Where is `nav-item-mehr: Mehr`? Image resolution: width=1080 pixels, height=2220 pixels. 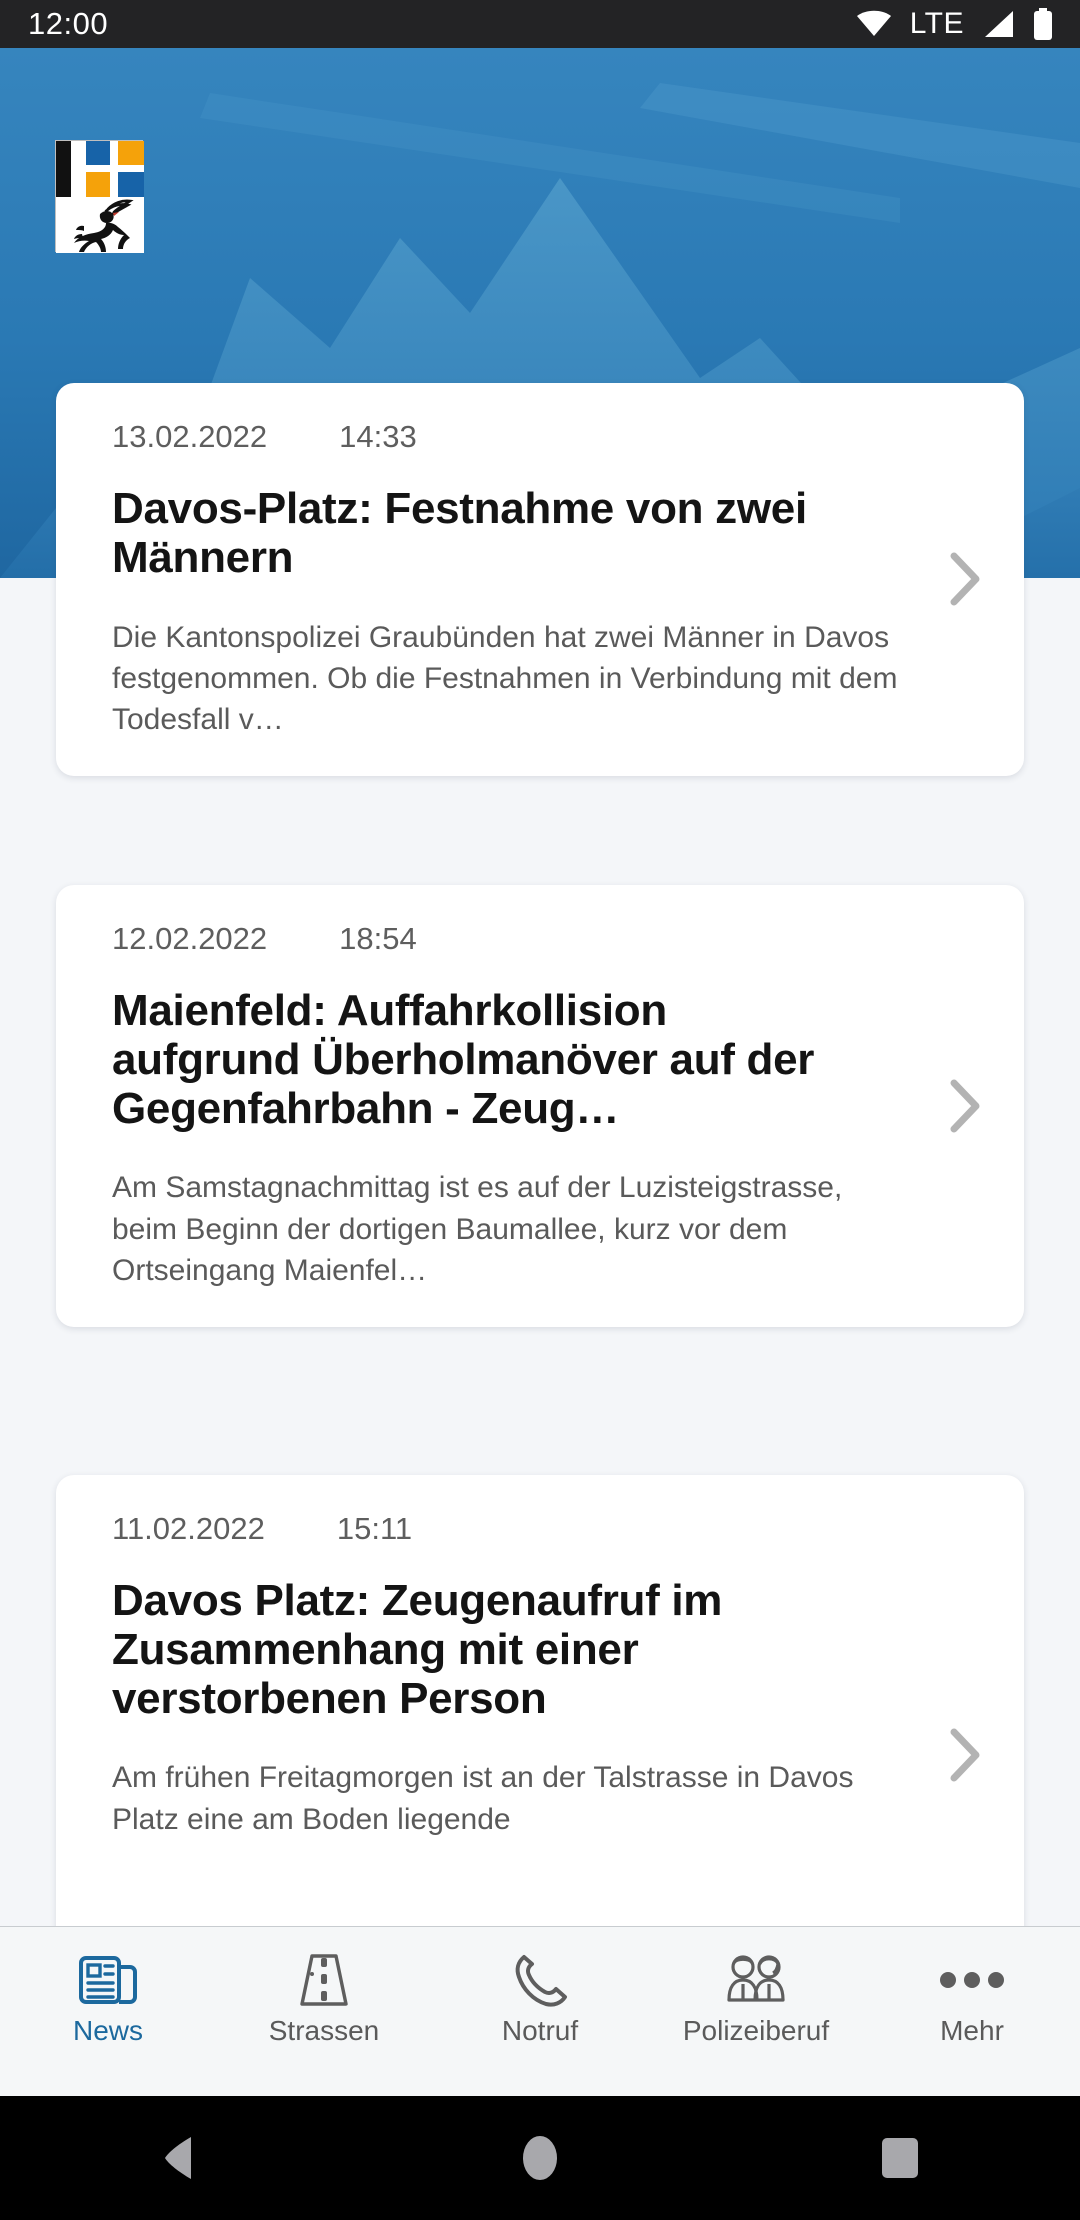
nav-item-mehr: Mehr is located at coordinates (972, 1987).